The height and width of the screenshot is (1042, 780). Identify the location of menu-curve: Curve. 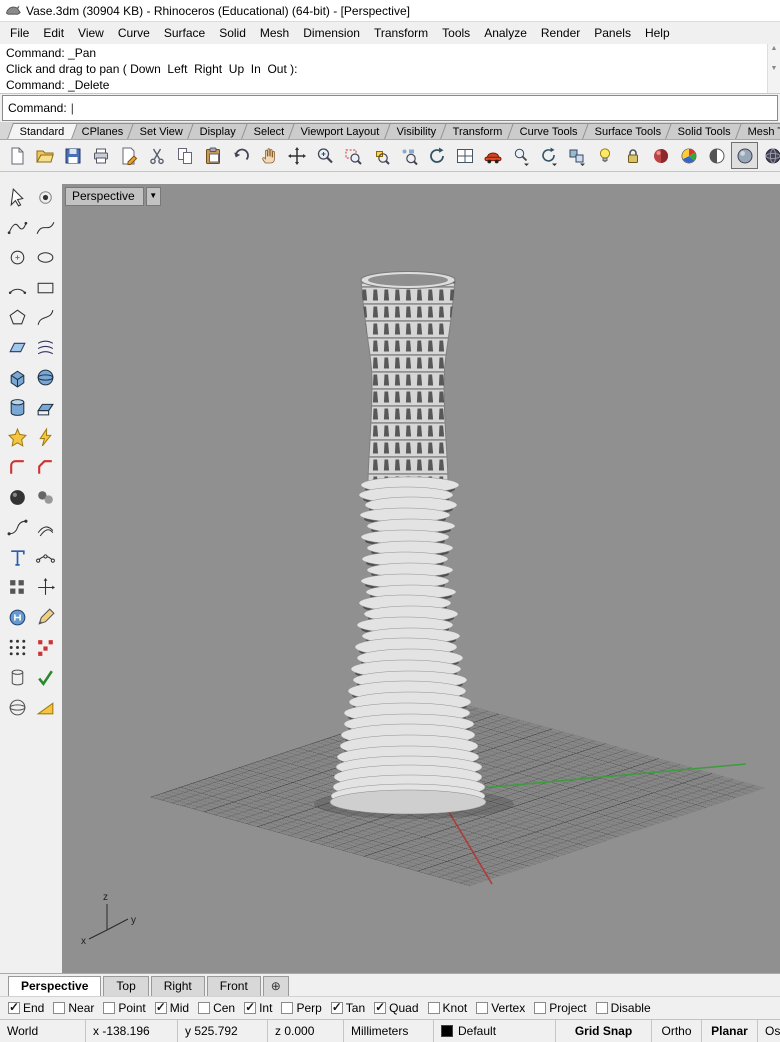
(134, 33).